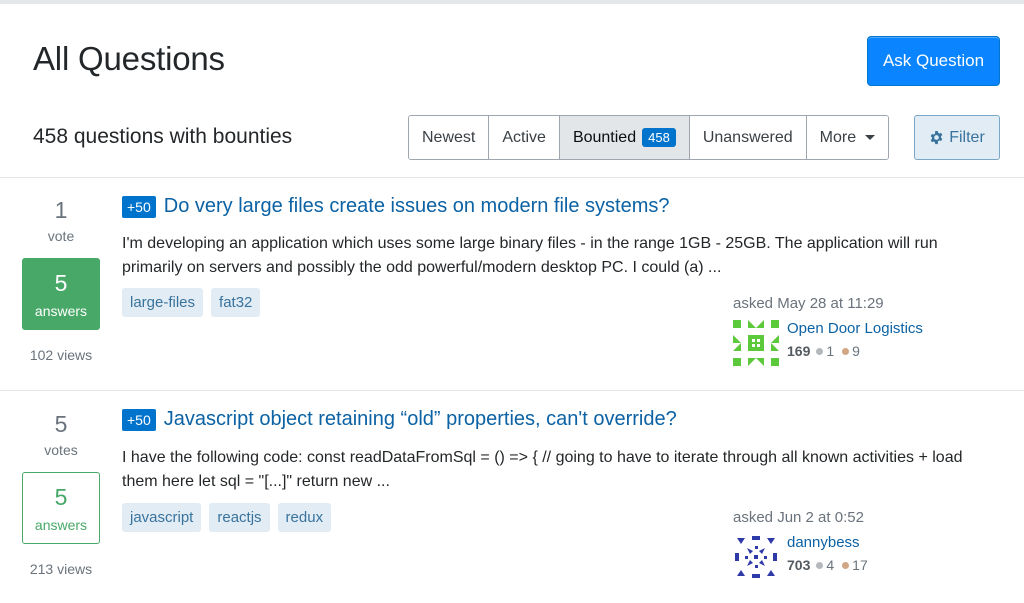 The height and width of the screenshot is (603, 1024). Describe the element at coordinates (236, 302) in the screenshot. I see `tag-fat32: fat32` at that location.